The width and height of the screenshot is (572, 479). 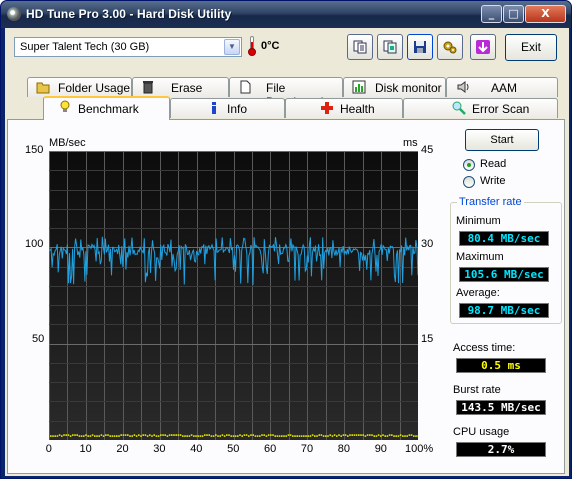 I want to click on tab-file-benchmark: File Benchmark, so click(x=286, y=93).